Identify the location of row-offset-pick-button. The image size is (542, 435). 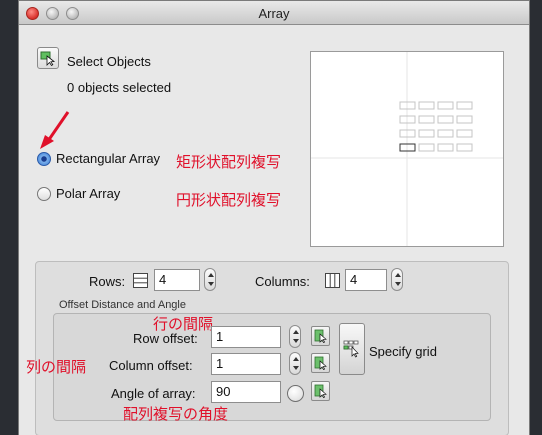
(320, 336).